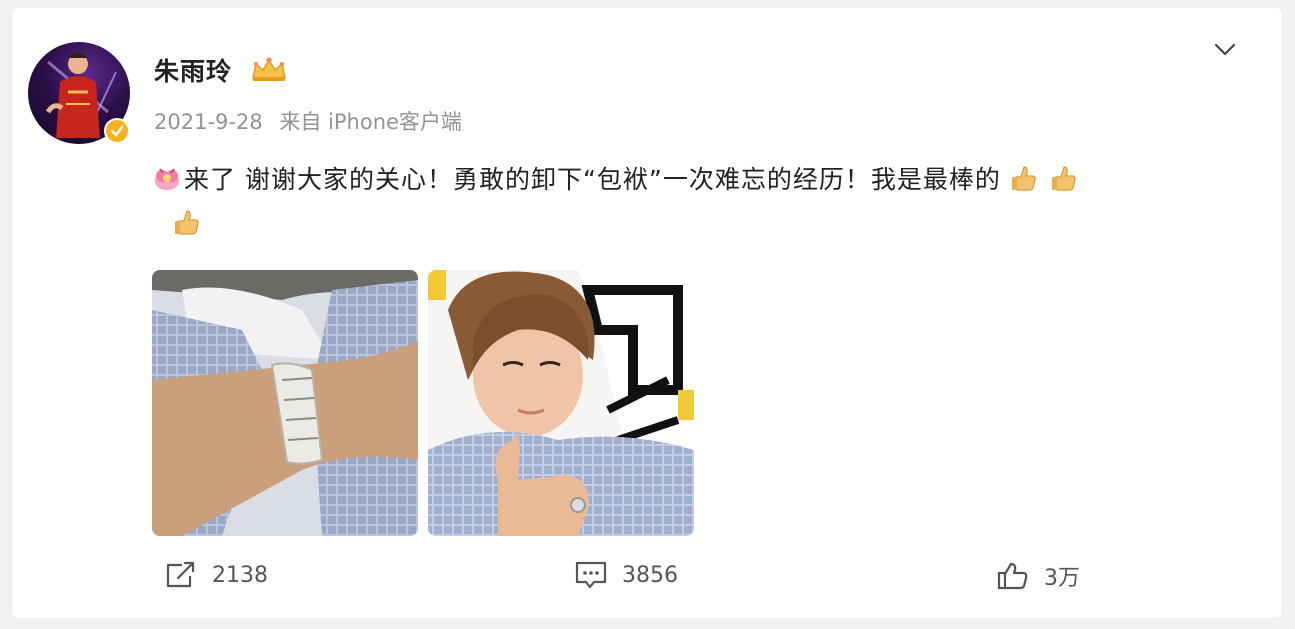 Image resolution: width=1295 pixels, height=629 pixels. Describe the element at coordinates (180, 574) in the screenshot. I see `repost-icon` at that location.